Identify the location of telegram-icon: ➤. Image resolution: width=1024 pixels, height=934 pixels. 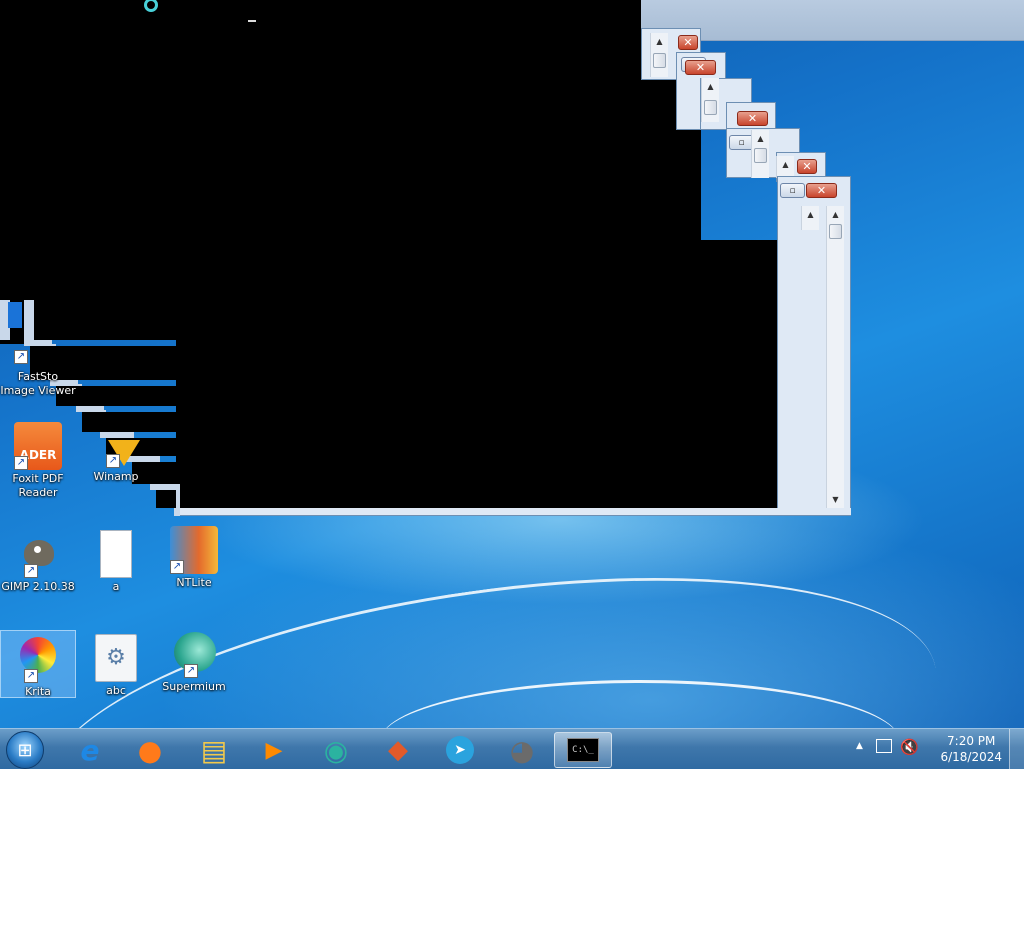
(460, 750).